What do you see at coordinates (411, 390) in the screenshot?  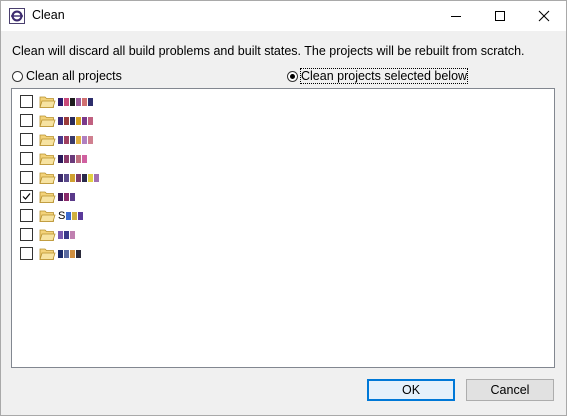 I see `ok-button: OK` at bounding box center [411, 390].